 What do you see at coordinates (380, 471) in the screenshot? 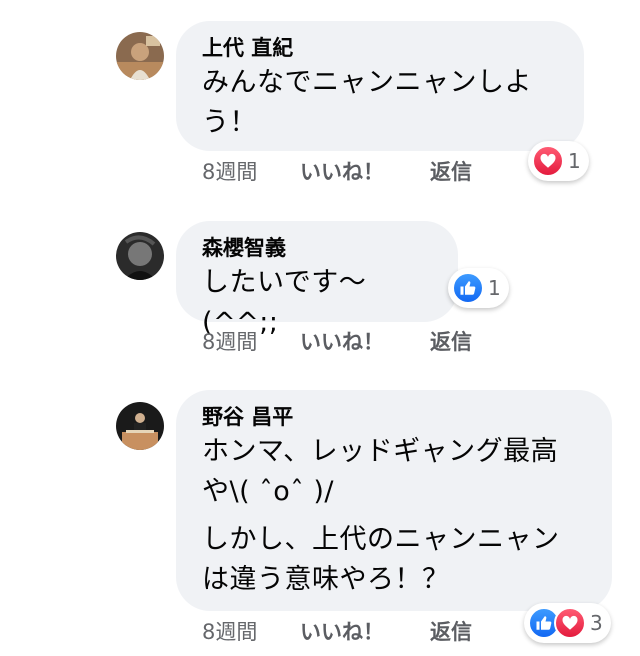
I see `comment-text: ホンマ、レッドギャング最高 や\( ˆoˆ )/` at bounding box center [380, 471].